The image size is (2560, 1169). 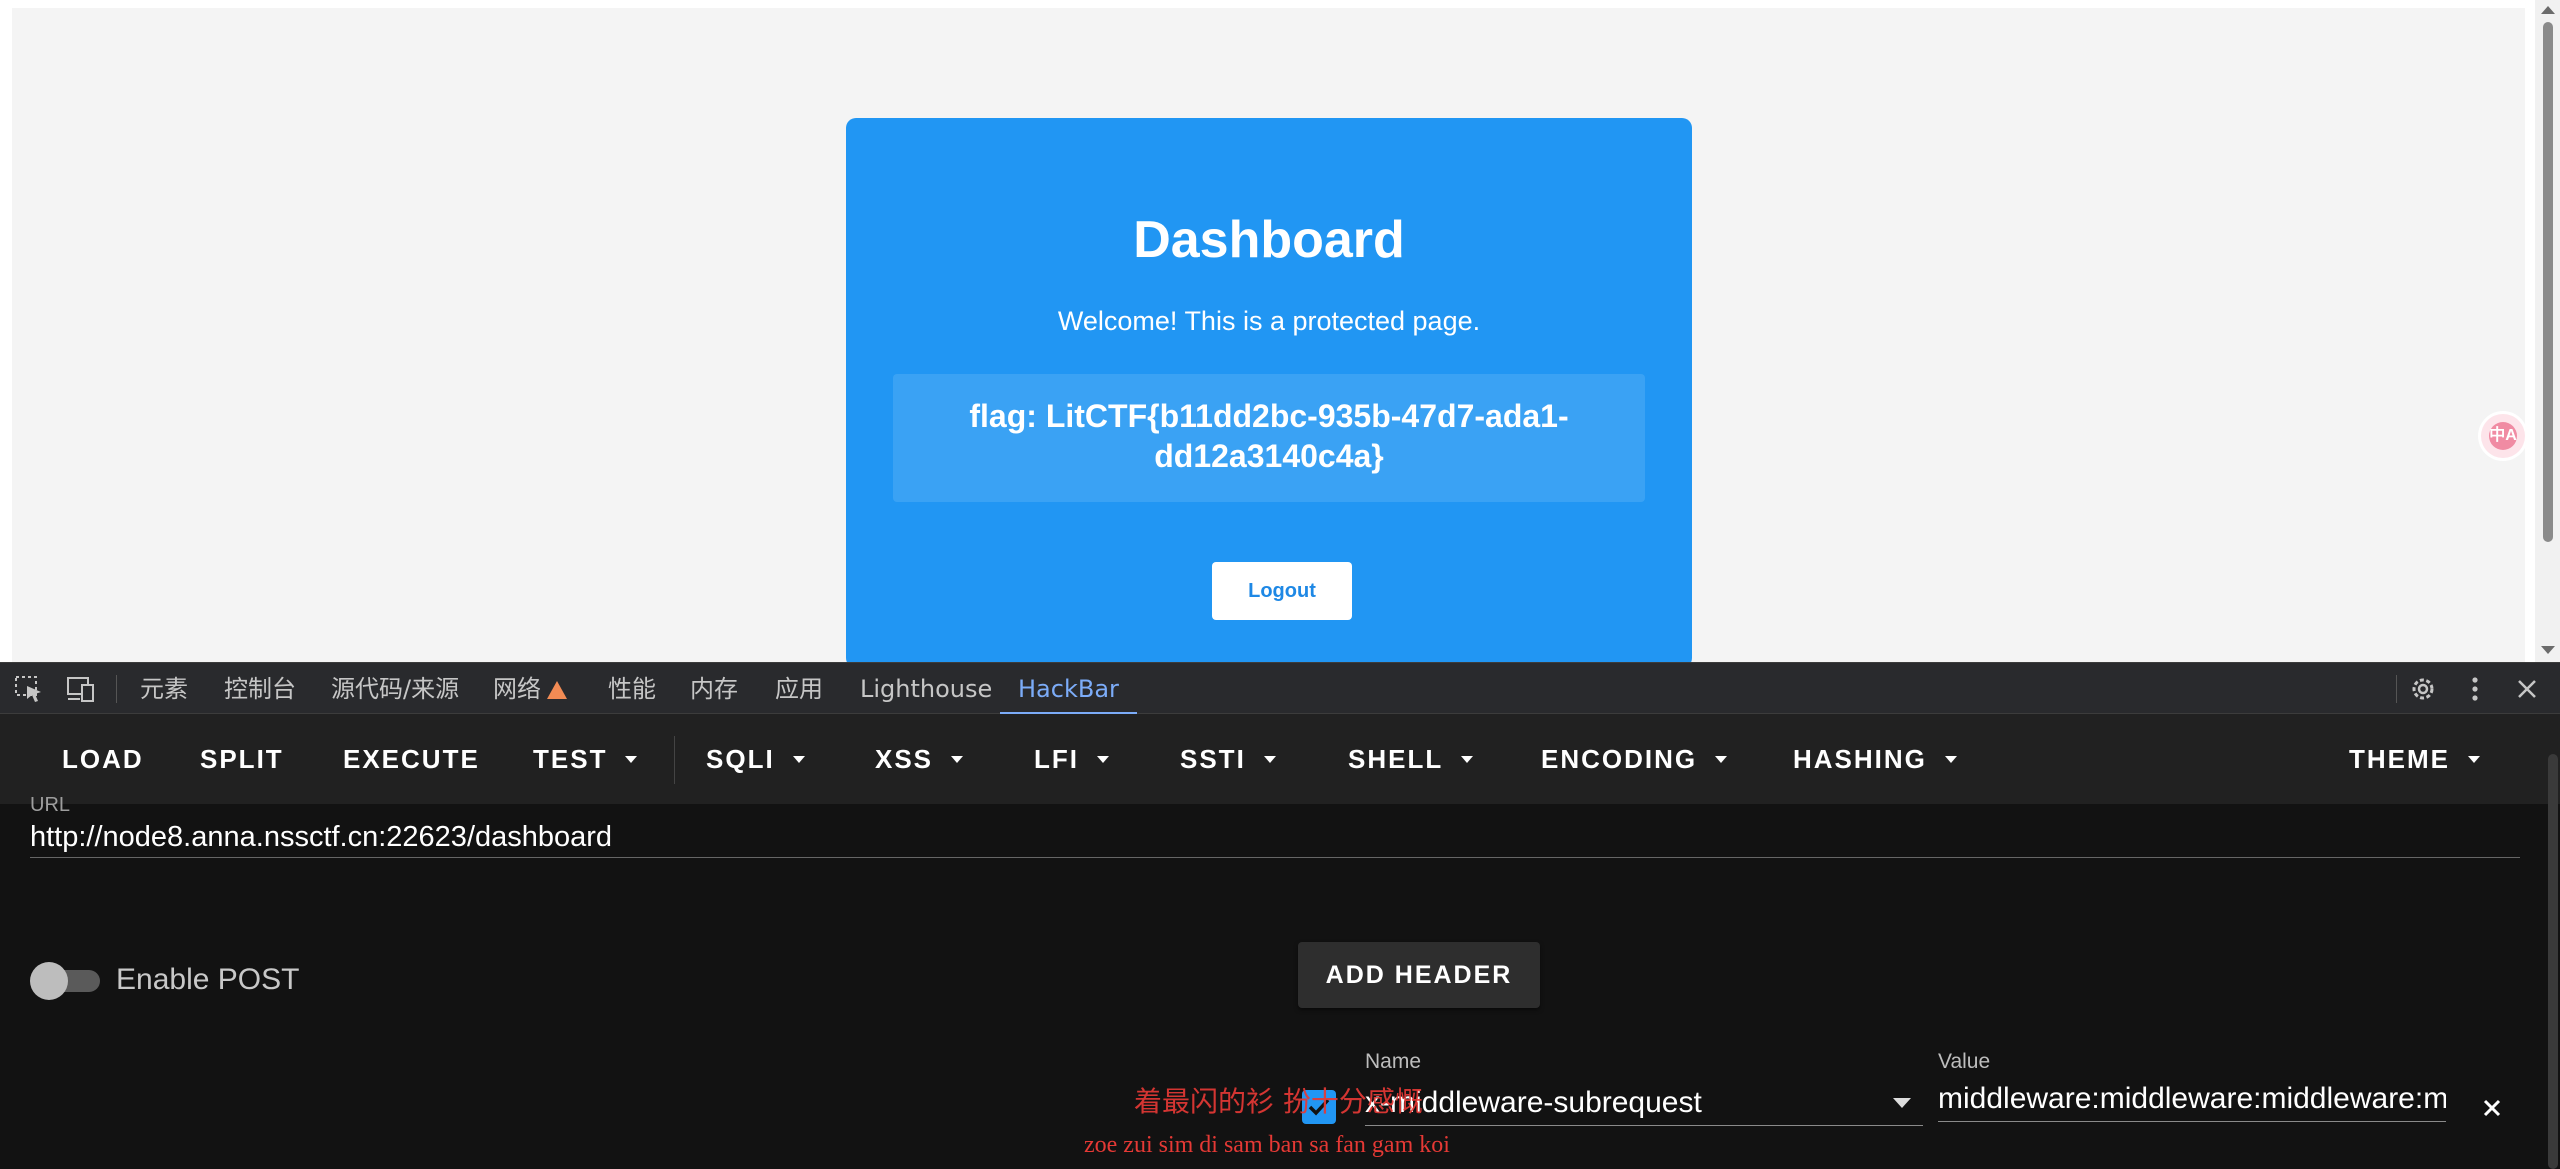 What do you see at coordinates (1269, 240) in the screenshot?
I see `page-title: Dashboard` at bounding box center [1269, 240].